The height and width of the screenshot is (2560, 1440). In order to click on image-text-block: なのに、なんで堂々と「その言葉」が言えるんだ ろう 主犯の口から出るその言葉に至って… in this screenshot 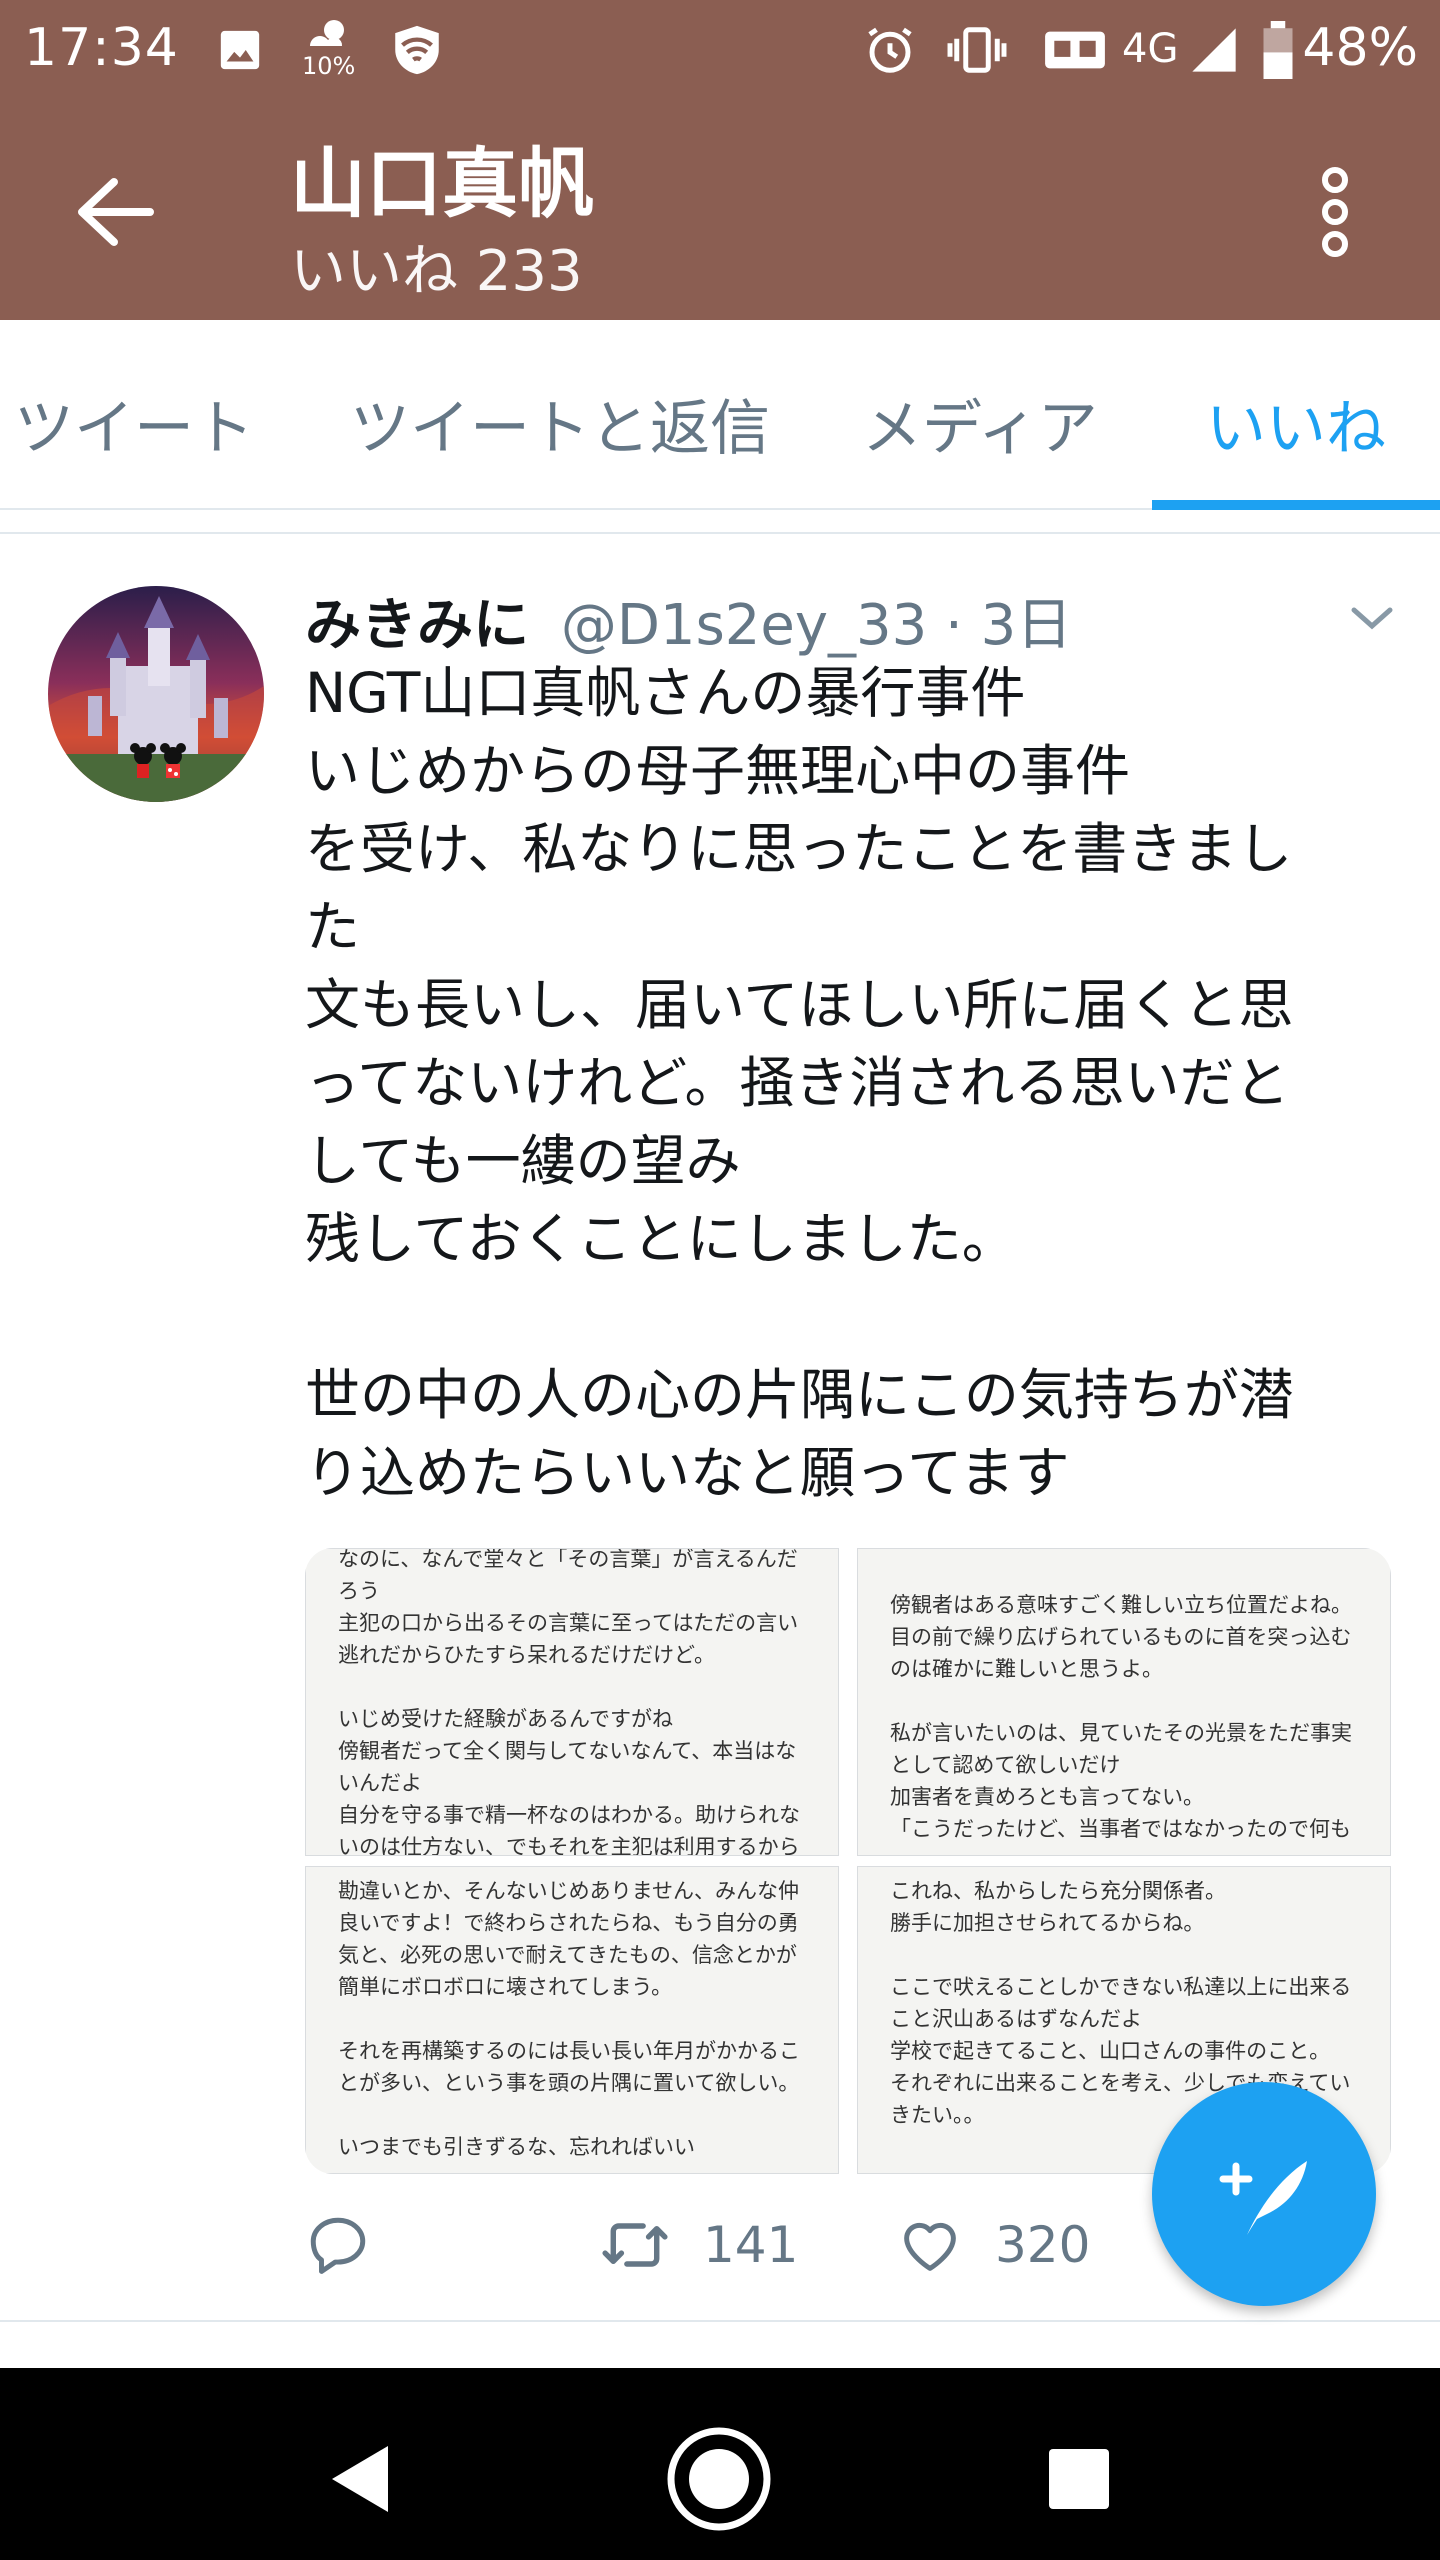, I will do `click(569, 1702)`.